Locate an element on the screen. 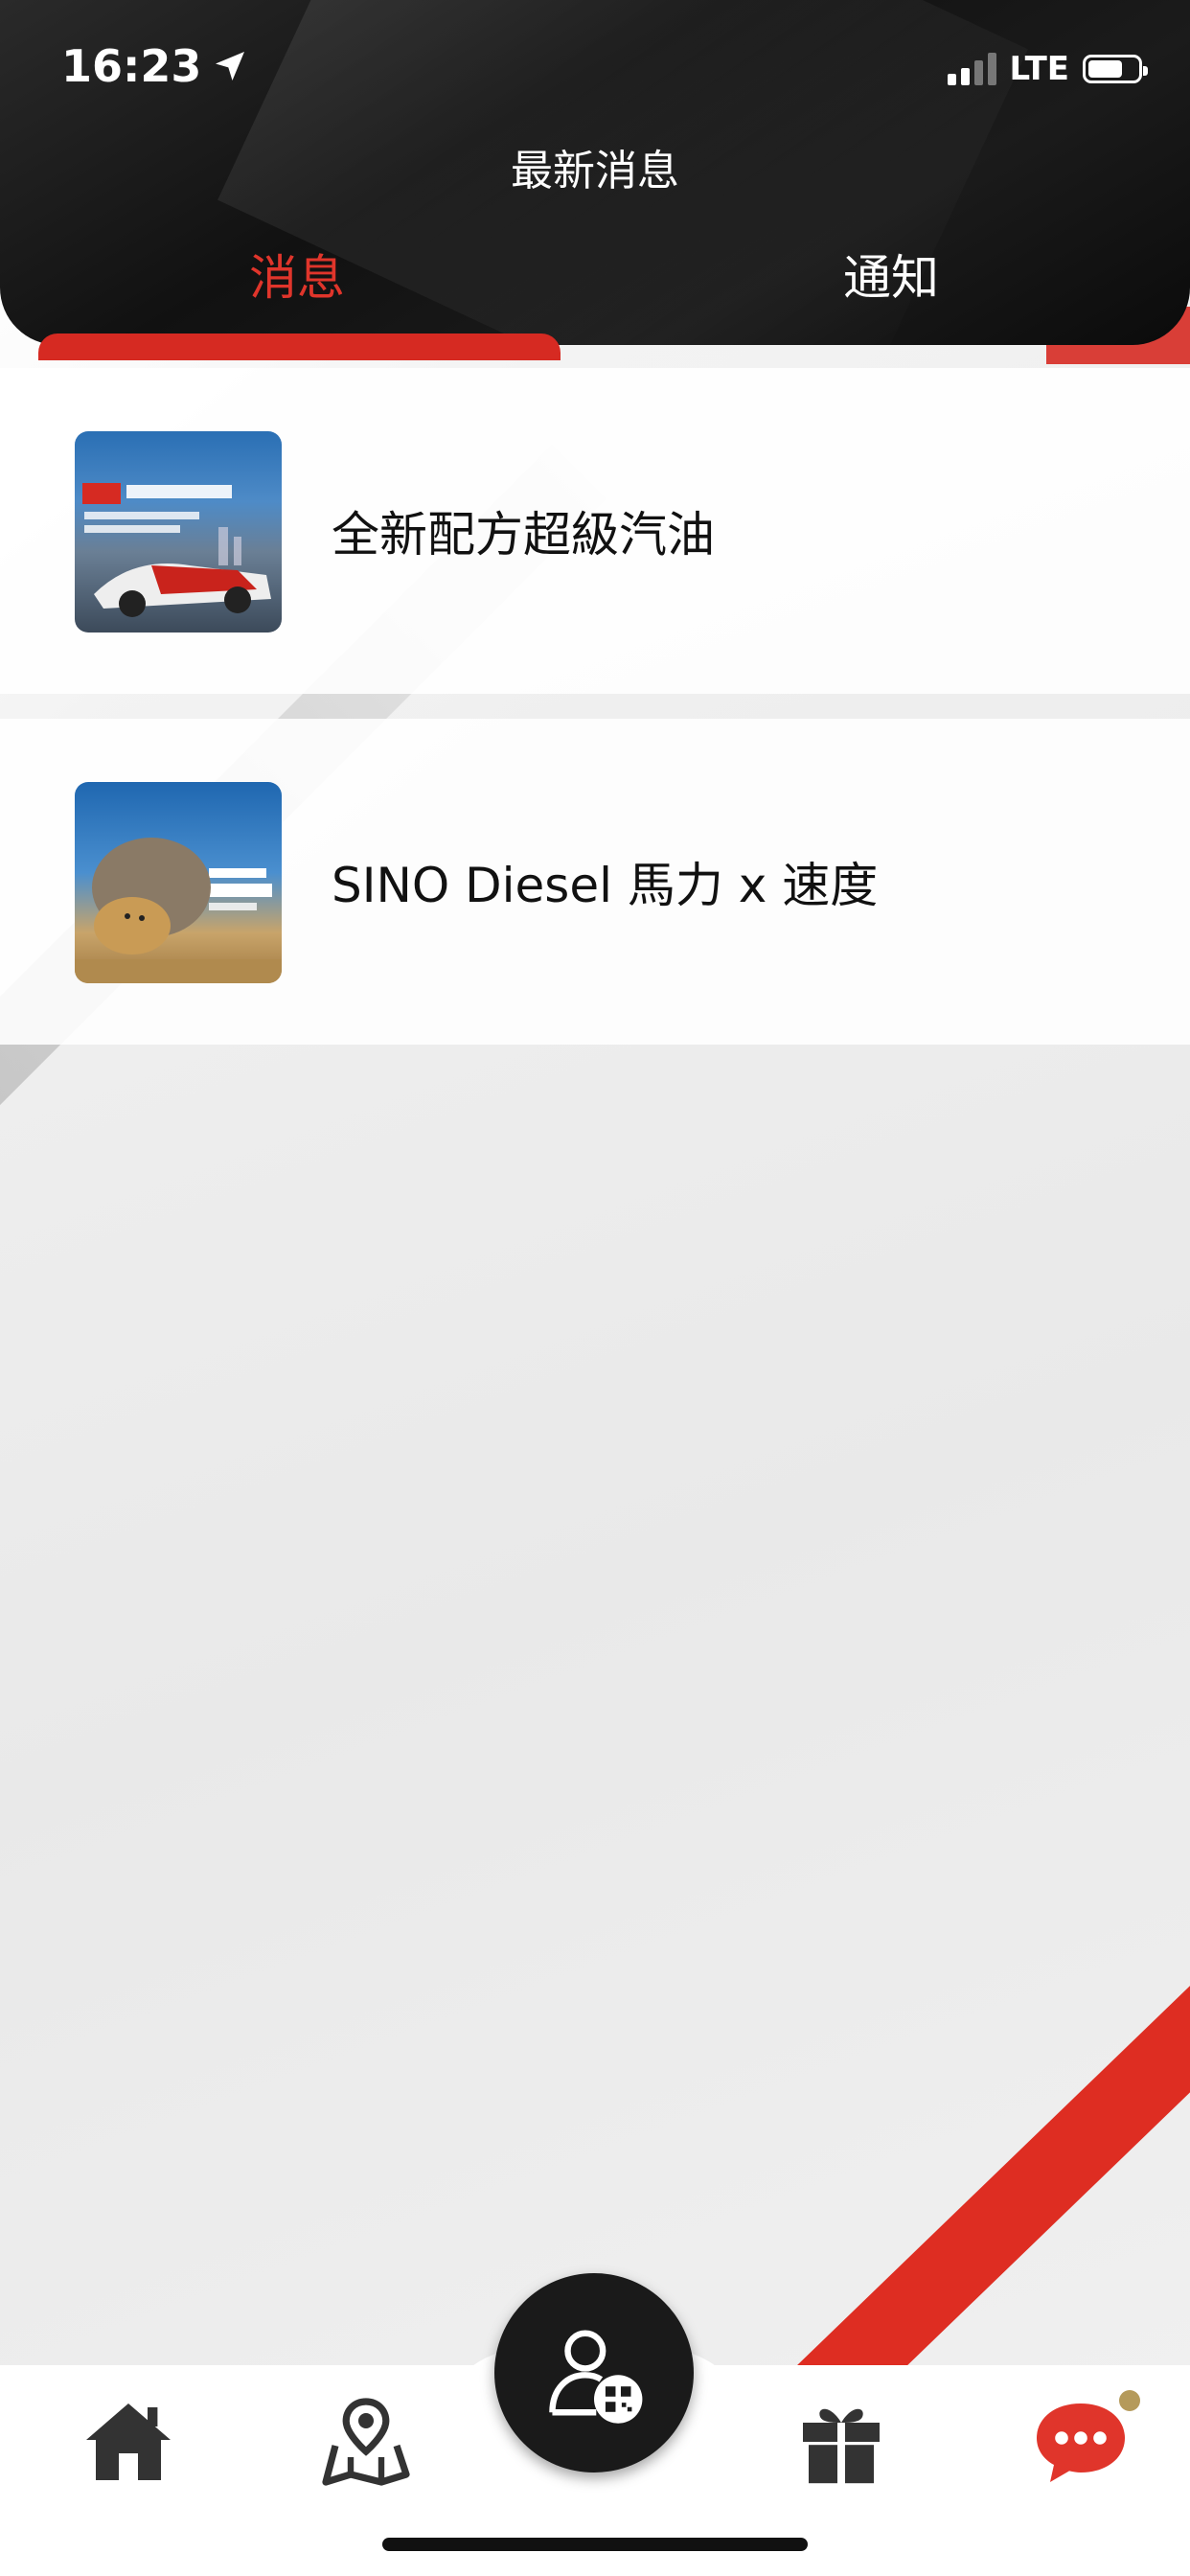 This screenshot has height=2576, width=1190. tab-messages: 消息 is located at coordinates (297, 274).